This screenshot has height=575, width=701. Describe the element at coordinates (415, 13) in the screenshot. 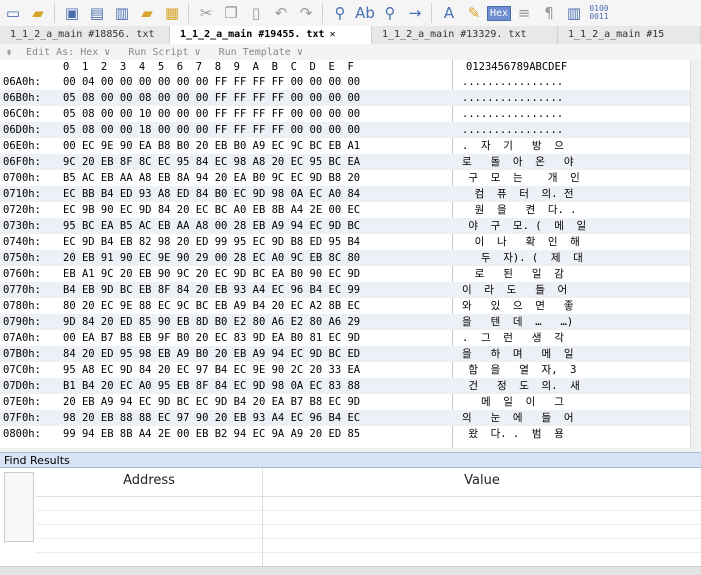

I see `goto-icon: →` at that location.